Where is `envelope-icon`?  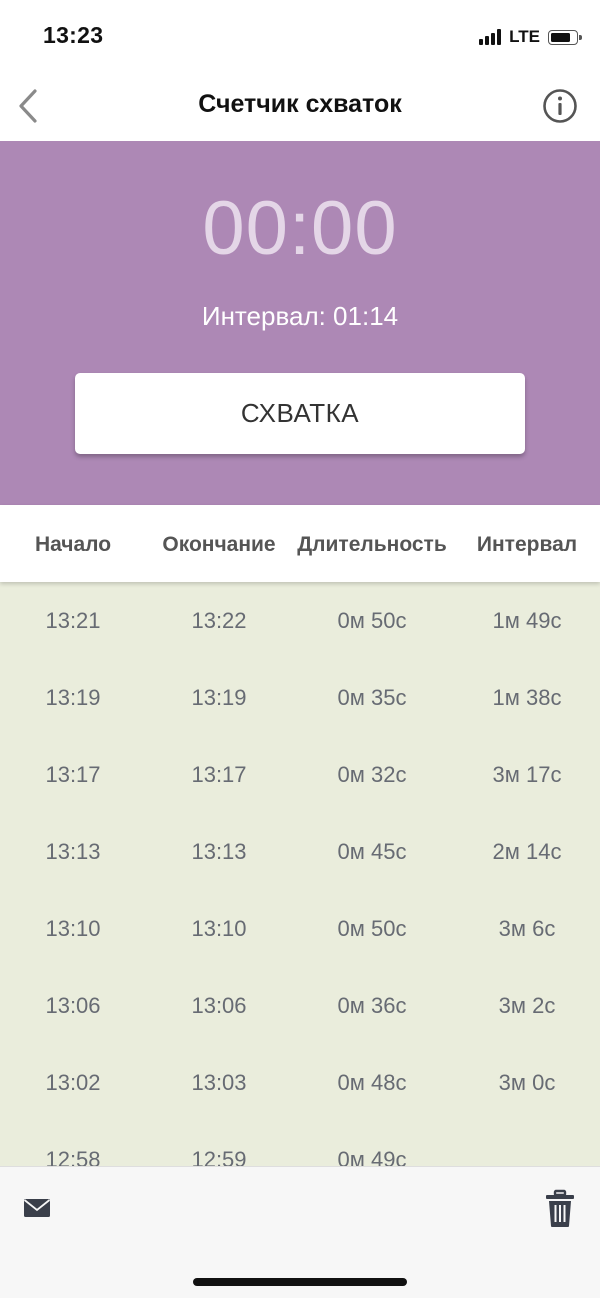 envelope-icon is located at coordinates (37, 1208).